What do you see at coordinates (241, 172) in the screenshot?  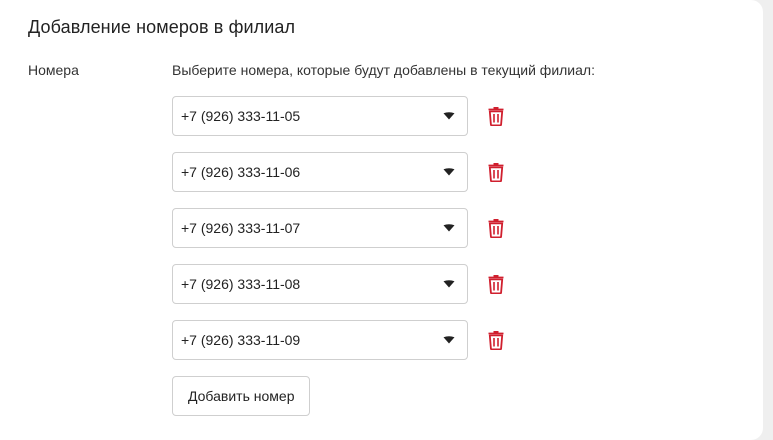 I see `number-select-value: +7 (926) 333-11-06` at bounding box center [241, 172].